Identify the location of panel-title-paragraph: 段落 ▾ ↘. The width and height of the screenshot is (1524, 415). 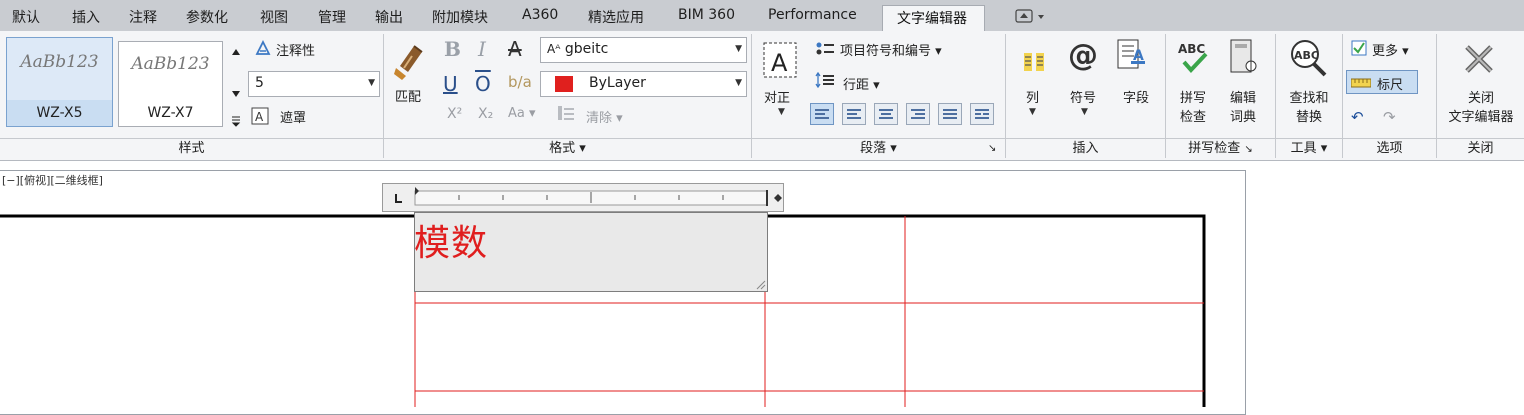
(878, 148).